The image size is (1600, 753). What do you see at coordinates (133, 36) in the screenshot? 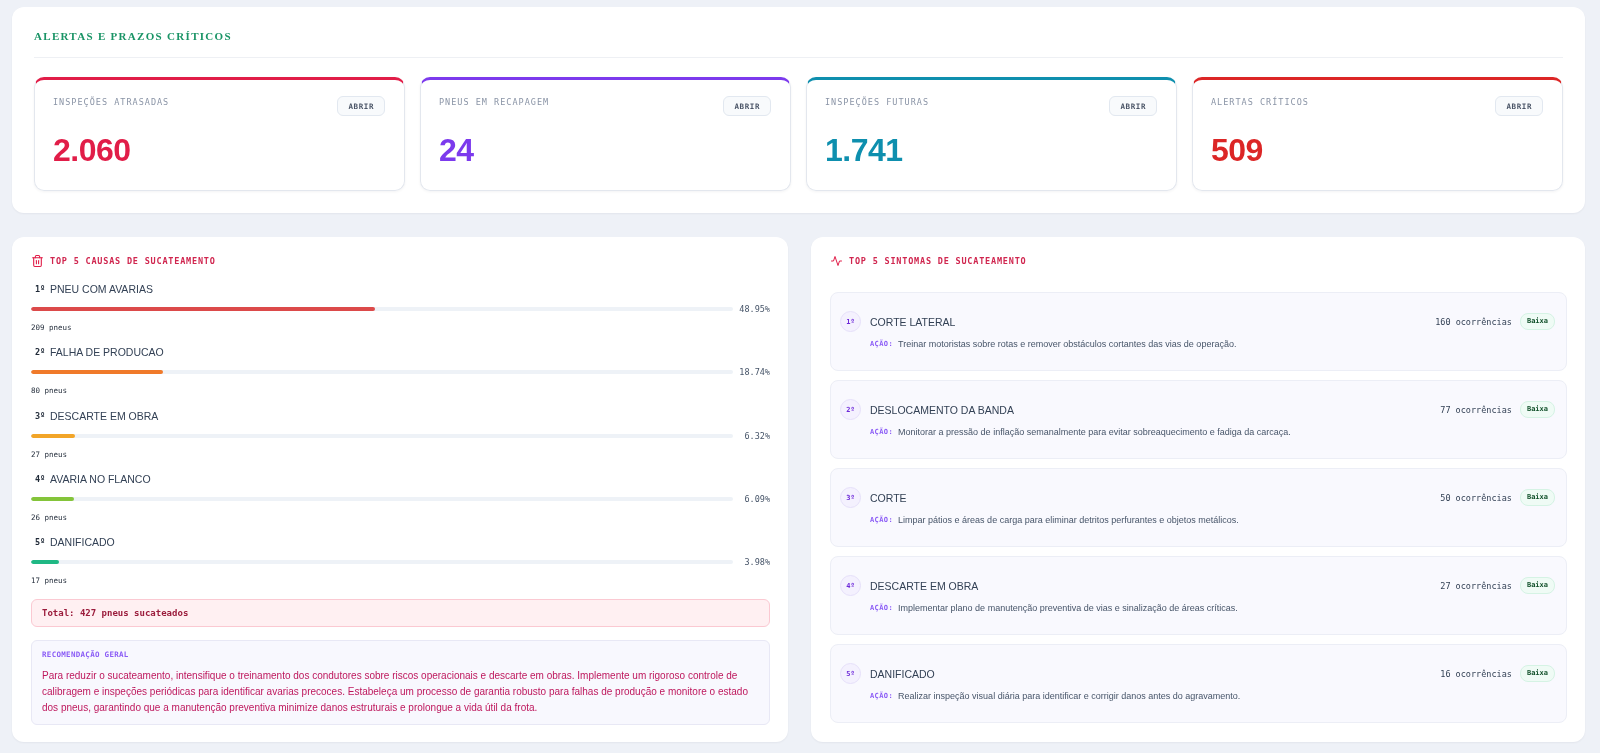
I see `panel-title: ALERTAS E PRAZOS CRÍTICOS` at bounding box center [133, 36].